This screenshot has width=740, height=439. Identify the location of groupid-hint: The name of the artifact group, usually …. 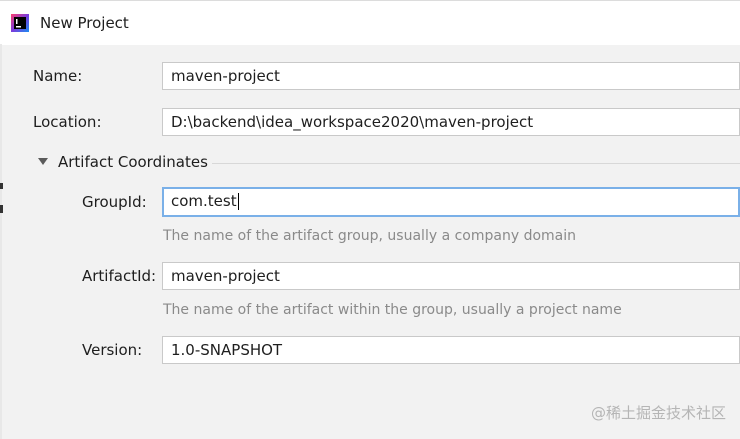
(369, 236).